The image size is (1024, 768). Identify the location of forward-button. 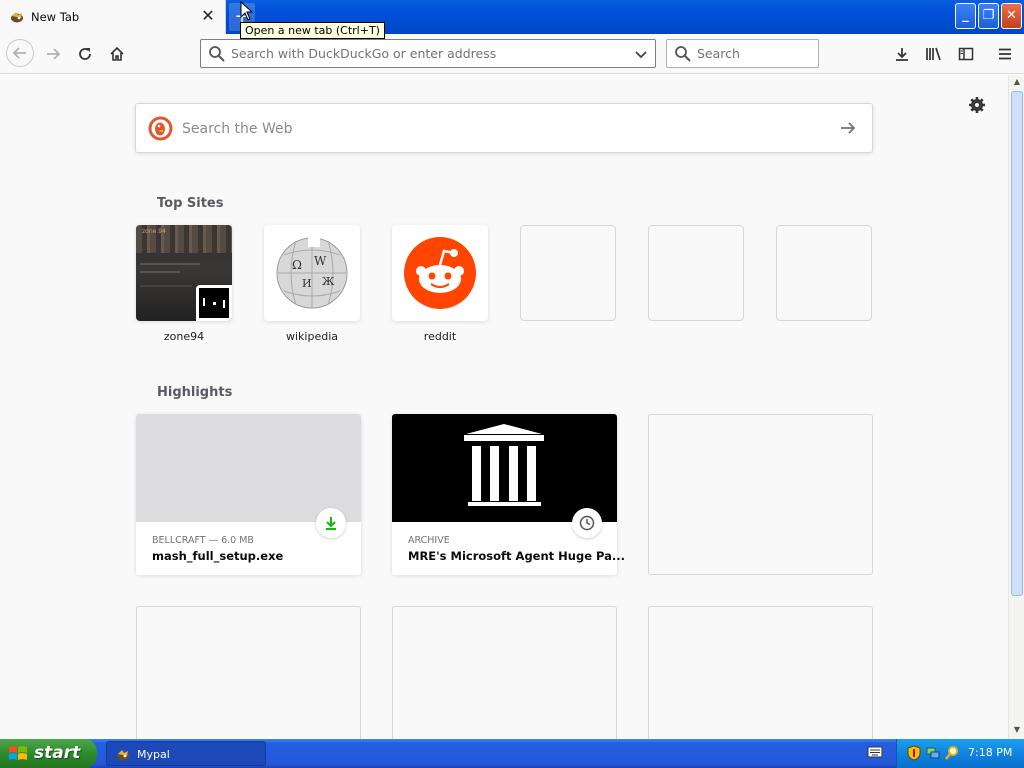
(53, 54).